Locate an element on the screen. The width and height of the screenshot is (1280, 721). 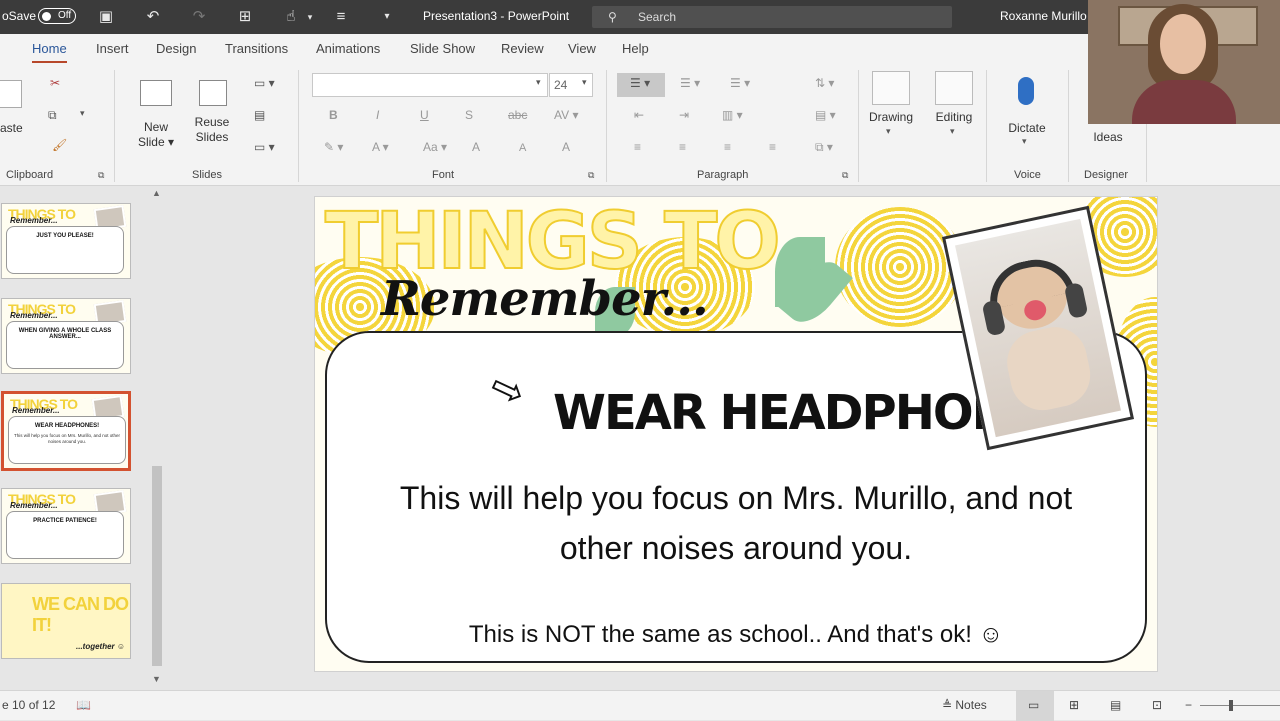
clipboard-group-label: Clipboard is located at coordinates (30, 175).